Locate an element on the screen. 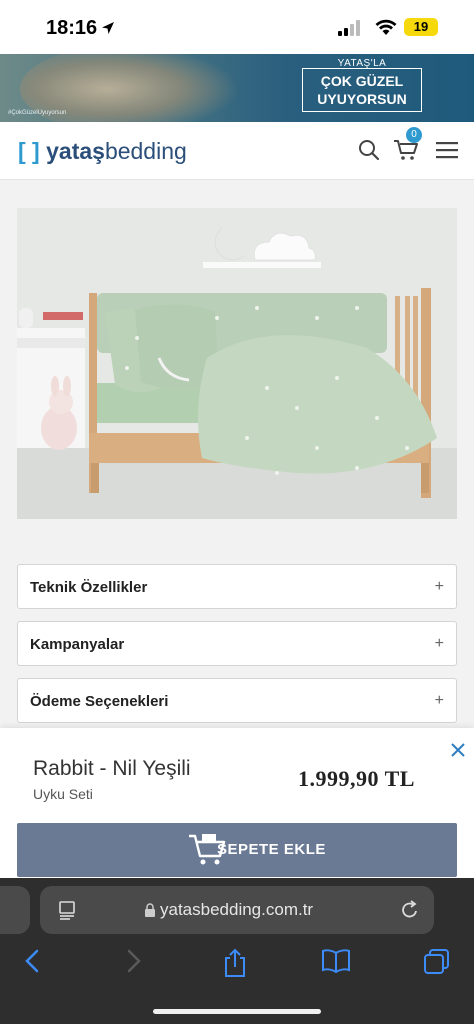  site-header: [ ] yataşbedding is located at coordinates (237, 151).